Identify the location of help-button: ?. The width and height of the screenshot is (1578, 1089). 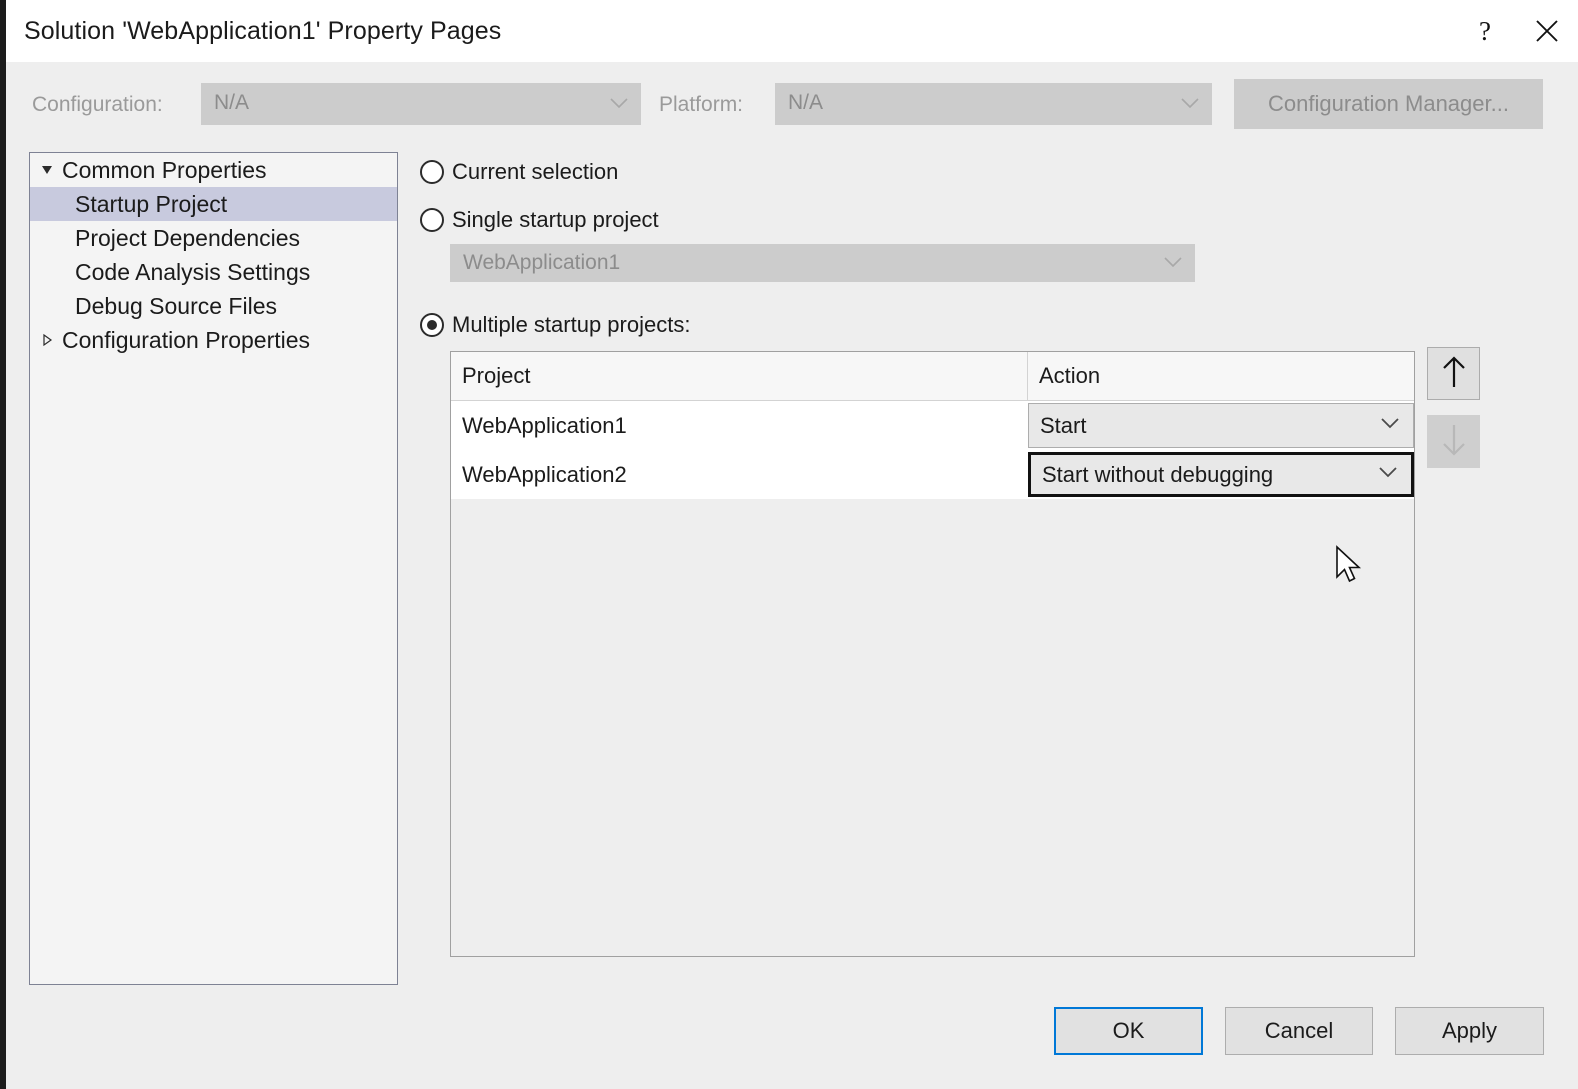
(1485, 31).